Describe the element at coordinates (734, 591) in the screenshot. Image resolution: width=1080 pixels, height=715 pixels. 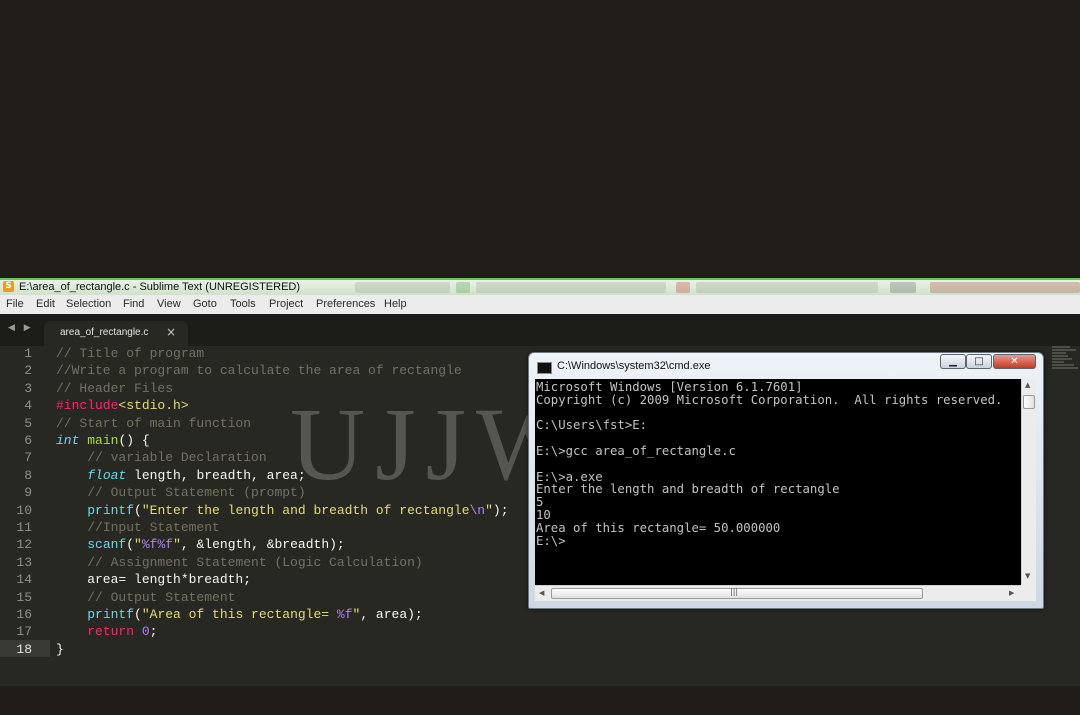
I see `grip-icon: |||` at that location.